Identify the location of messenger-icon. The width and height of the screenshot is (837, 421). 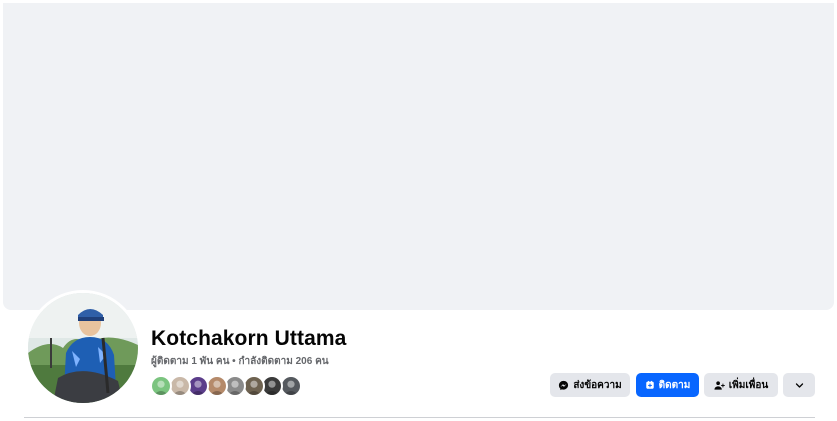
(564, 385).